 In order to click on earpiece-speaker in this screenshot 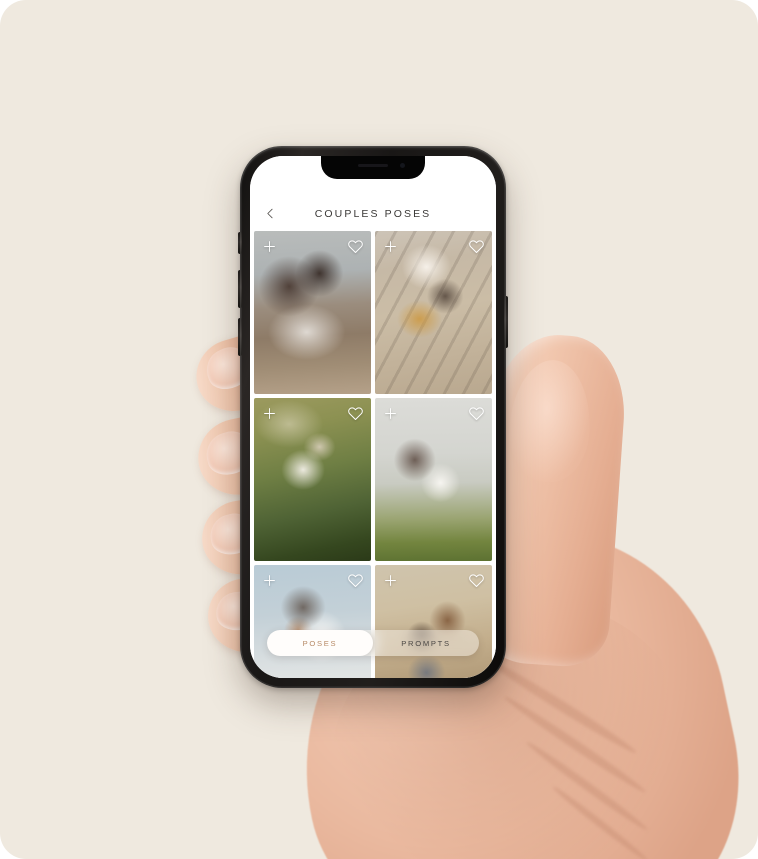, I will do `click(373, 165)`.